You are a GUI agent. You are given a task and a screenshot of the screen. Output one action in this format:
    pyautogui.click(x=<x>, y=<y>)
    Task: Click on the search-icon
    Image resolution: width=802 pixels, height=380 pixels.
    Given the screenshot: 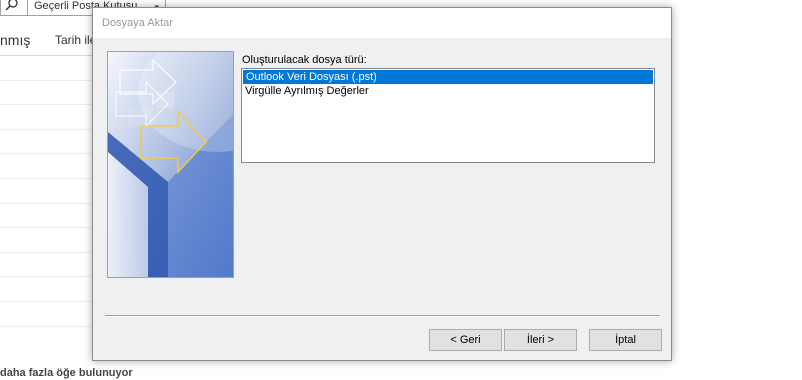 What is the action you would take?
    pyautogui.click(x=11, y=5)
    